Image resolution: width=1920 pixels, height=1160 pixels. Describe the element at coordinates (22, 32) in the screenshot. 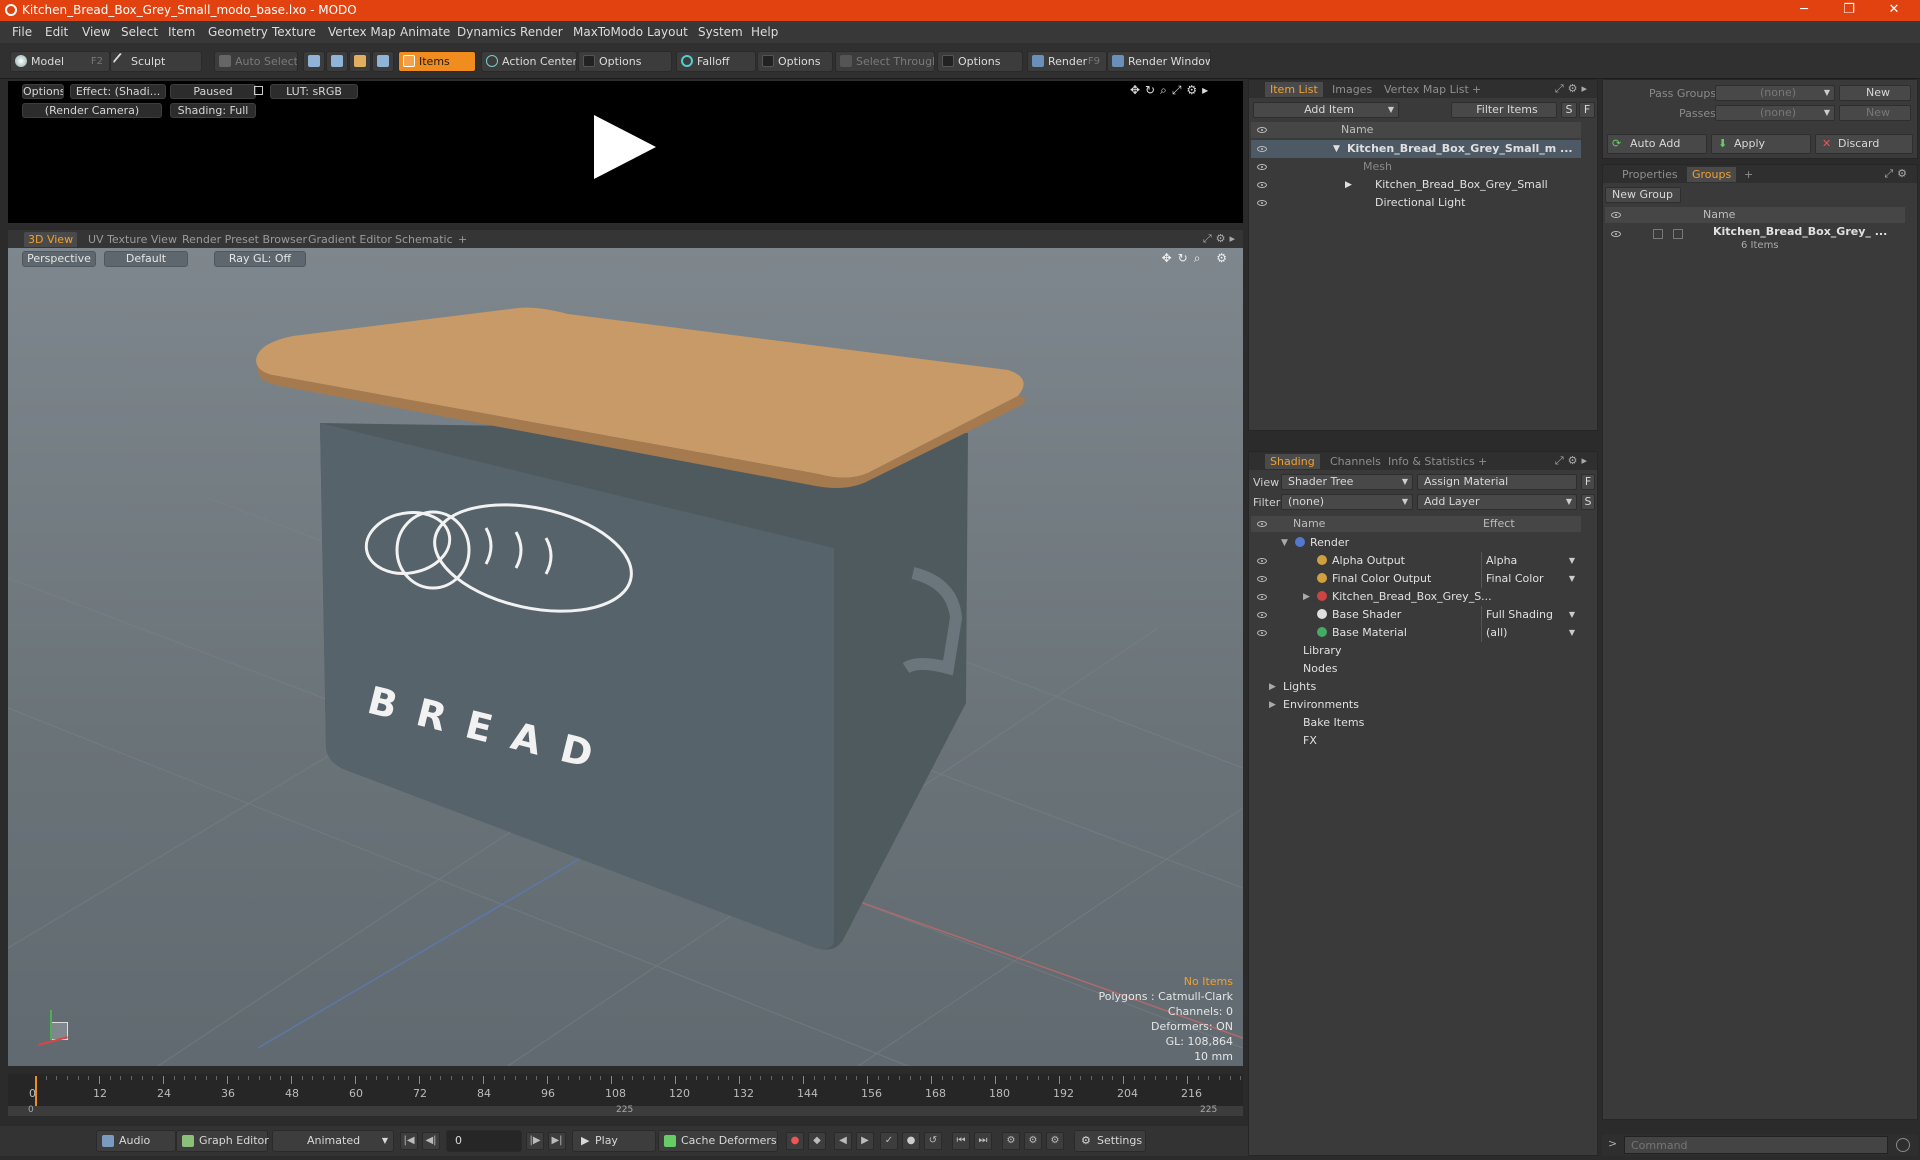

I see `menu-file: File` at that location.